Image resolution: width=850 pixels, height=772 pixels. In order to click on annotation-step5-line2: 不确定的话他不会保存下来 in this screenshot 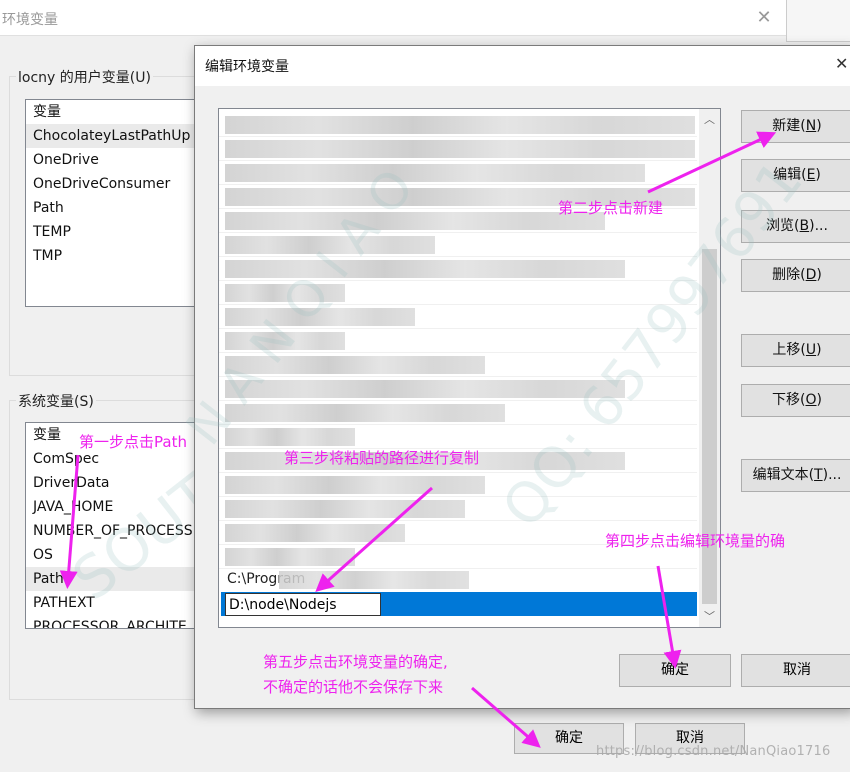, I will do `click(353, 687)`.